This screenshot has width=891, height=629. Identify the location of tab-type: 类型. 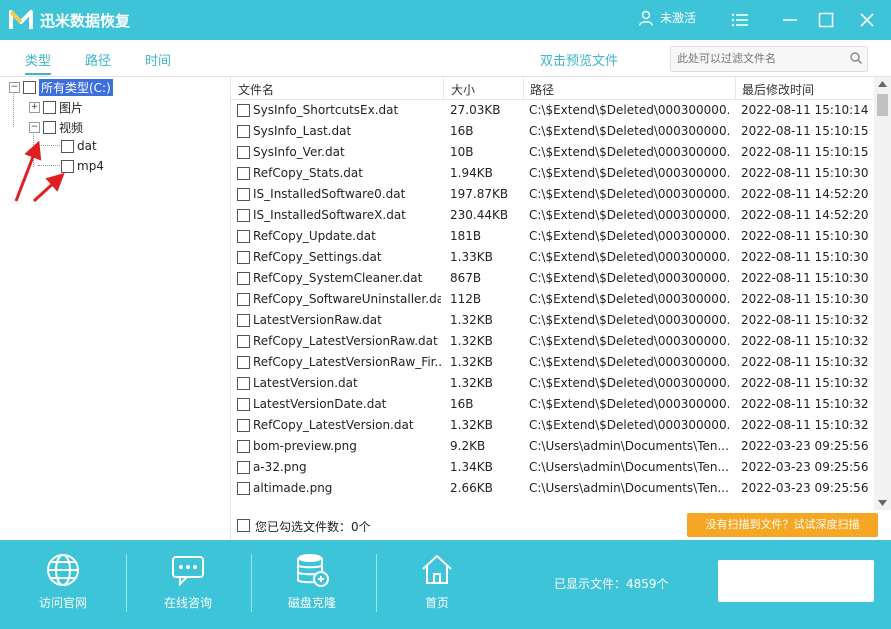
(38, 62).